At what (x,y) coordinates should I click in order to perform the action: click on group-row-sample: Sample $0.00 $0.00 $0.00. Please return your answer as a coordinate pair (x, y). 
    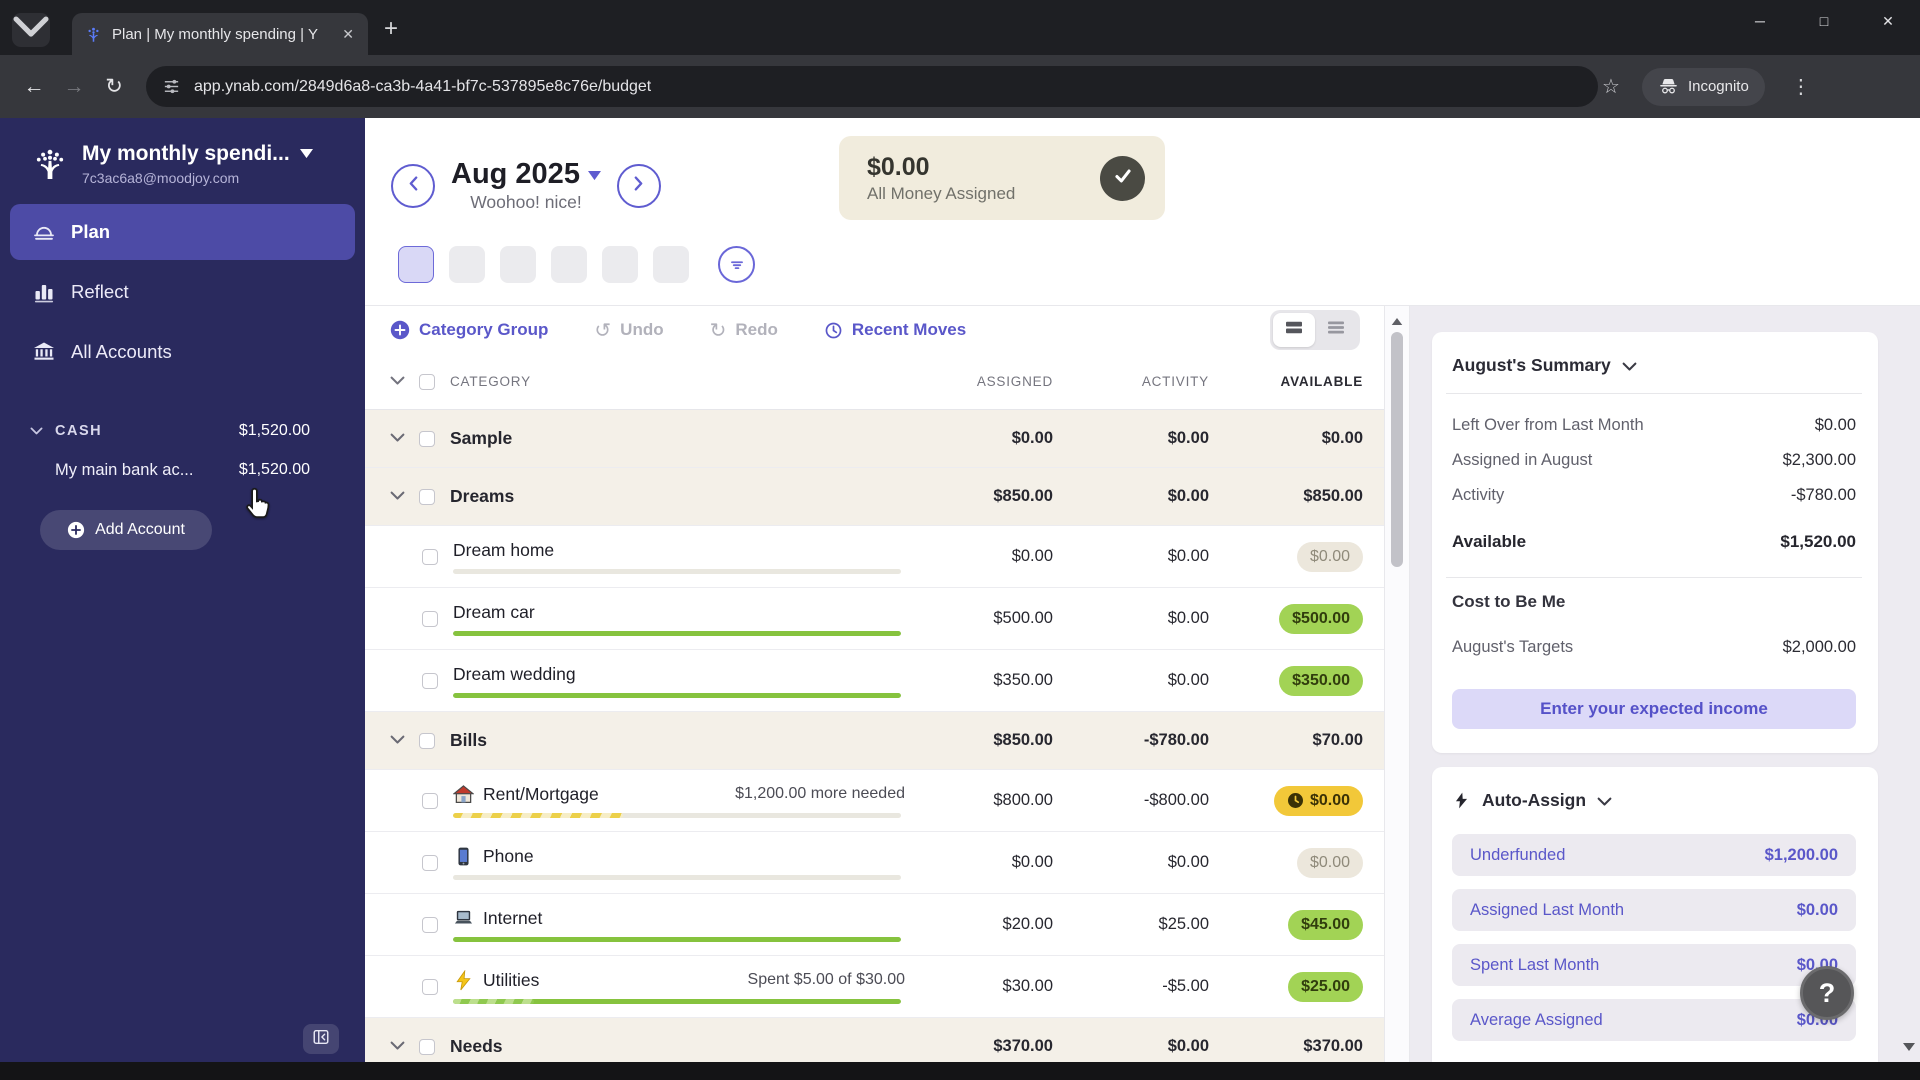
    Looking at the image, I should click on (874, 439).